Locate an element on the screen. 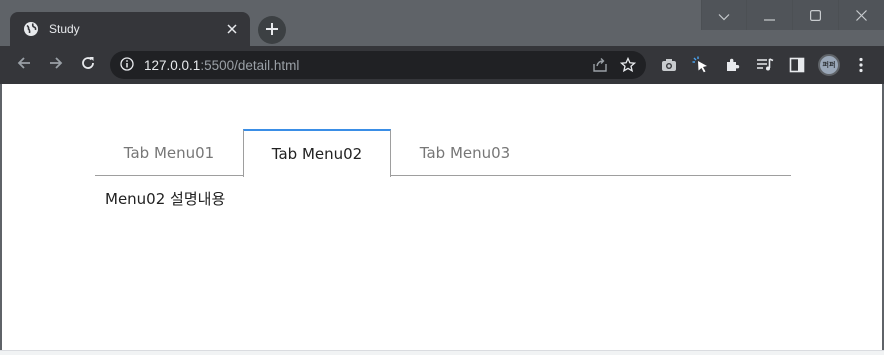  window-close-button is located at coordinates (861, 15).